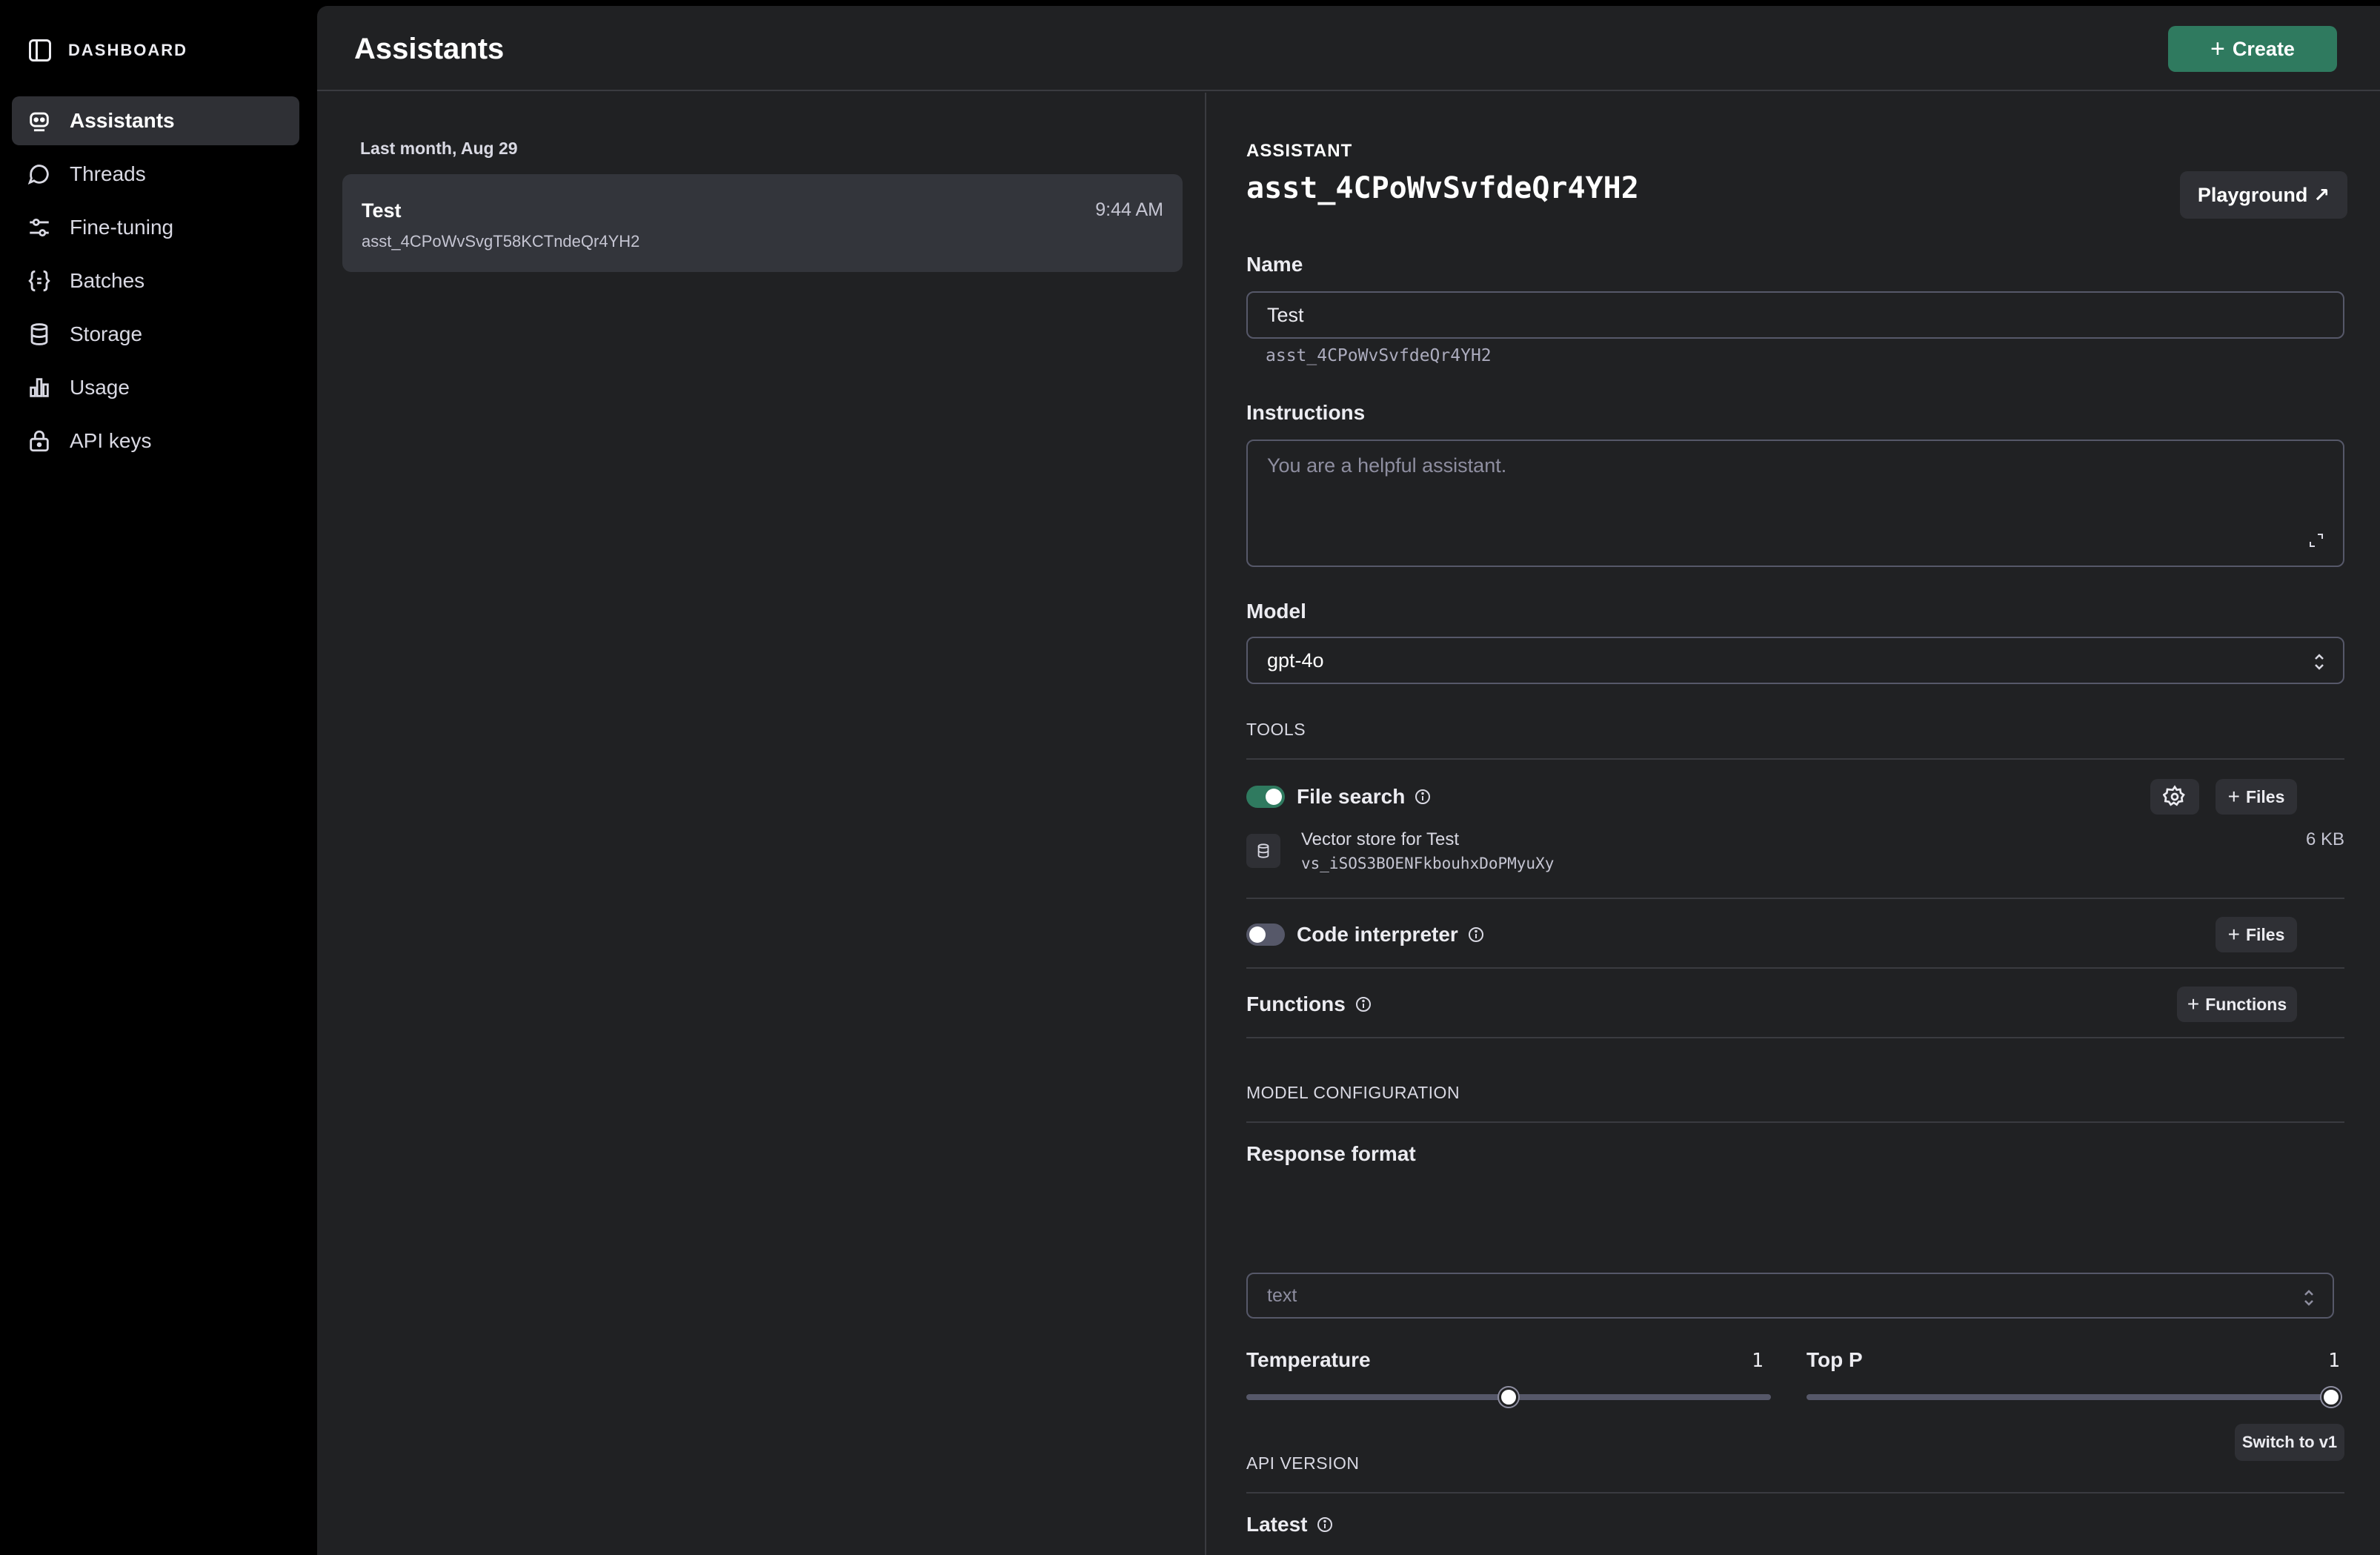 The height and width of the screenshot is (1555, 2380). What do you see at coordinates (429, 49) in the screenshot?
I see `page-title: Assistants` at bounding box center [429, 49].